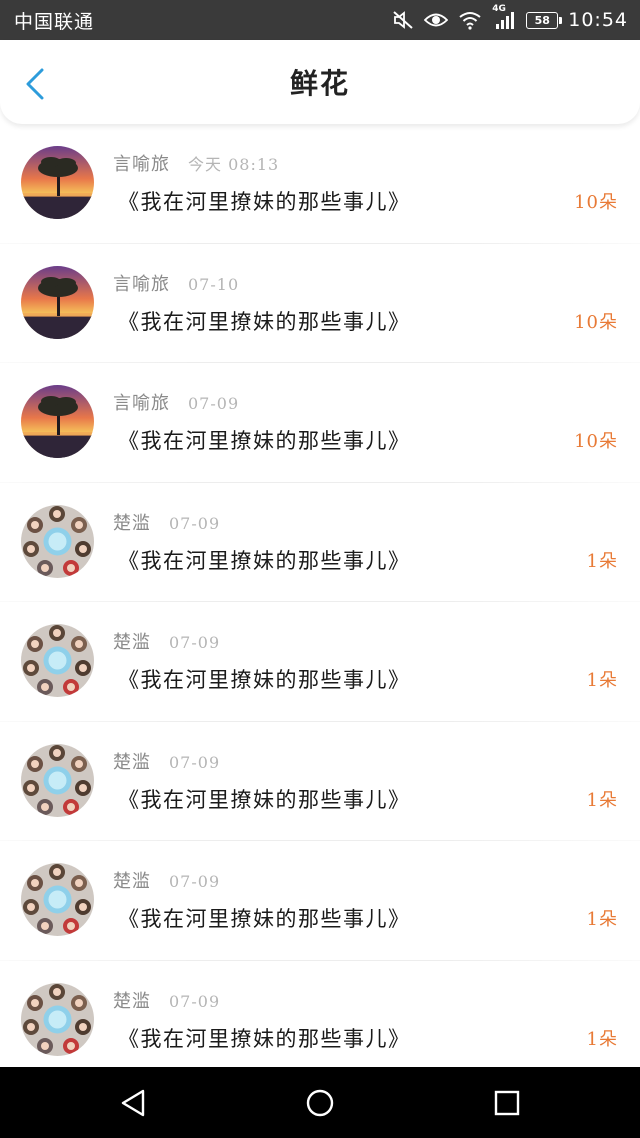 The image size is (640, 1138). Describe the element at coordinates (234, 164) in the screenshot. I see `send-date: 今天 08:13` at that location.